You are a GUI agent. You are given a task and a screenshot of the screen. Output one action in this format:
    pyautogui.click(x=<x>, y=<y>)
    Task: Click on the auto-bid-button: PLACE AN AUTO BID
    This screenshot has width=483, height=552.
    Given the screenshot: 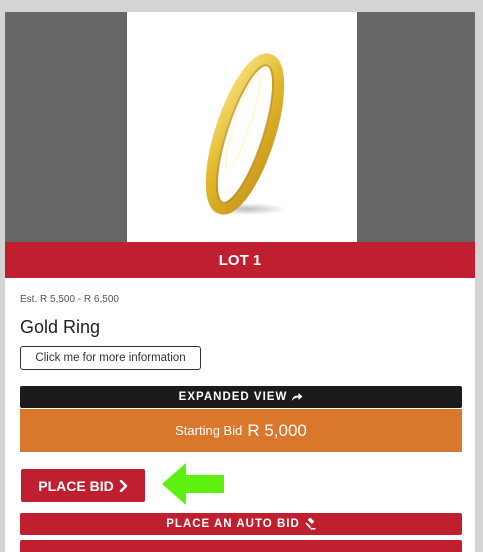 What is the action you would take?
    pyautogui.click(x=241, y=524)
    